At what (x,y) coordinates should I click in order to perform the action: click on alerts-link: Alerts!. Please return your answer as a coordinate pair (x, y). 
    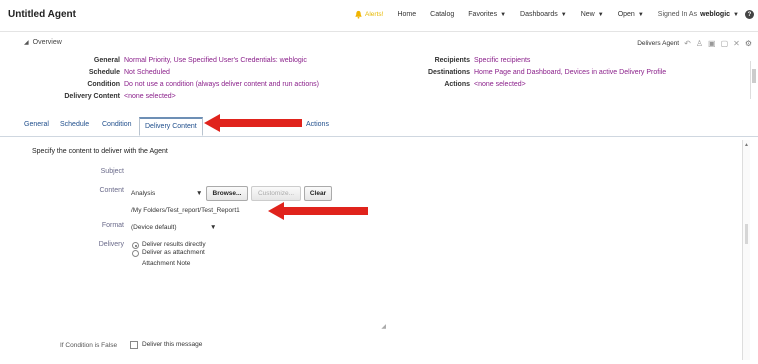
    Looking at the image, I should click on (368, 14).